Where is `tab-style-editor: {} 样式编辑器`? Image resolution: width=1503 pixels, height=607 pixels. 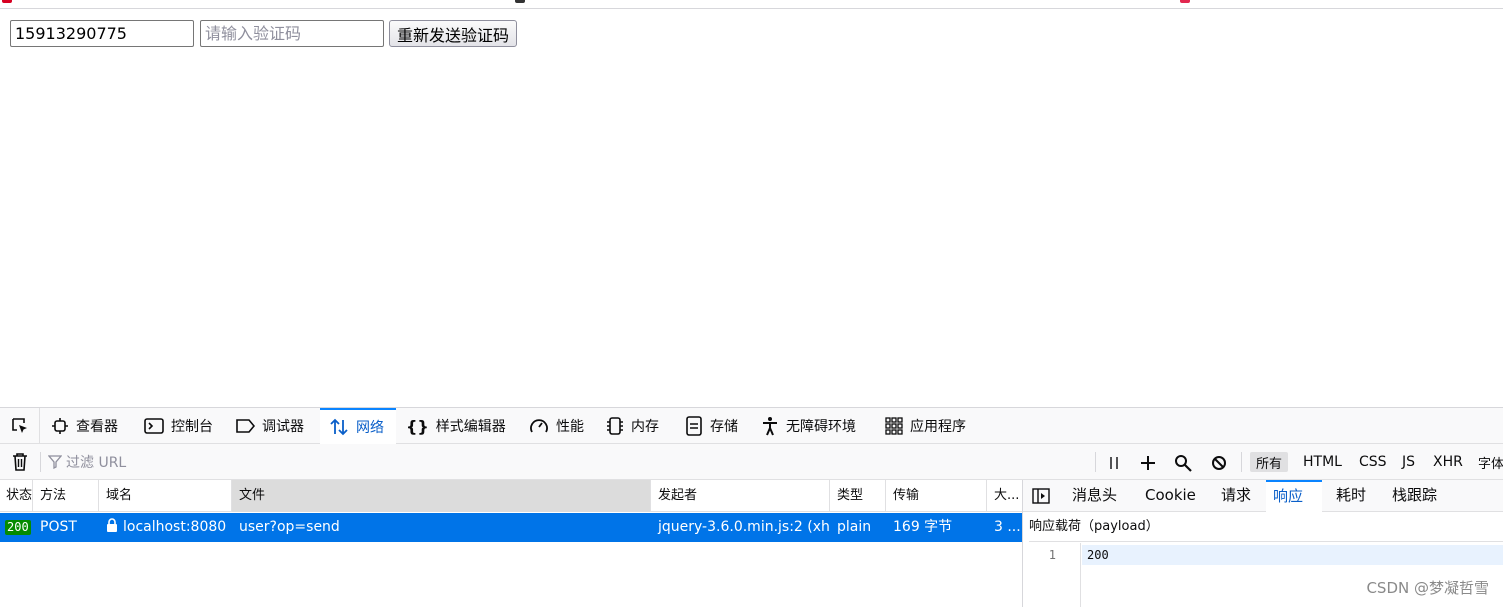 tab-style-editor: {} 样式编辑器 is located at coordinates (456, 426).